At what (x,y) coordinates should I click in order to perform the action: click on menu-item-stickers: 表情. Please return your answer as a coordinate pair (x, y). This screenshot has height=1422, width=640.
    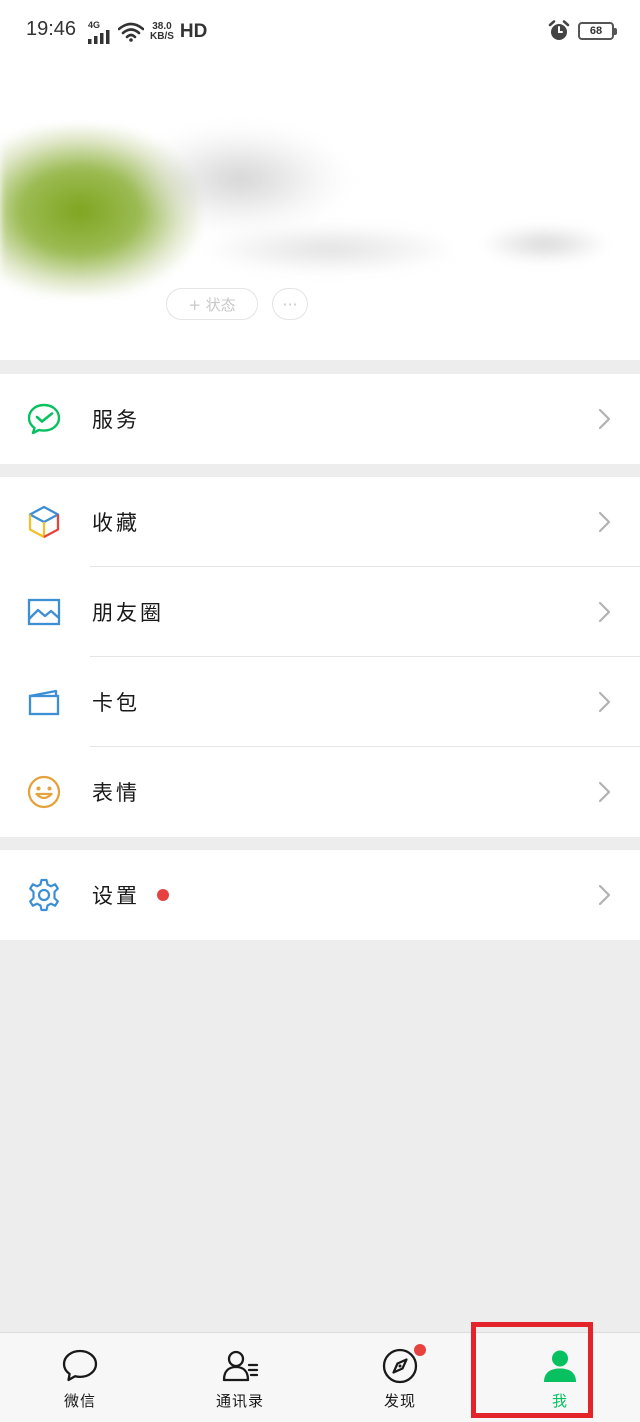
    Looking at the image, I should click on (320, 792).